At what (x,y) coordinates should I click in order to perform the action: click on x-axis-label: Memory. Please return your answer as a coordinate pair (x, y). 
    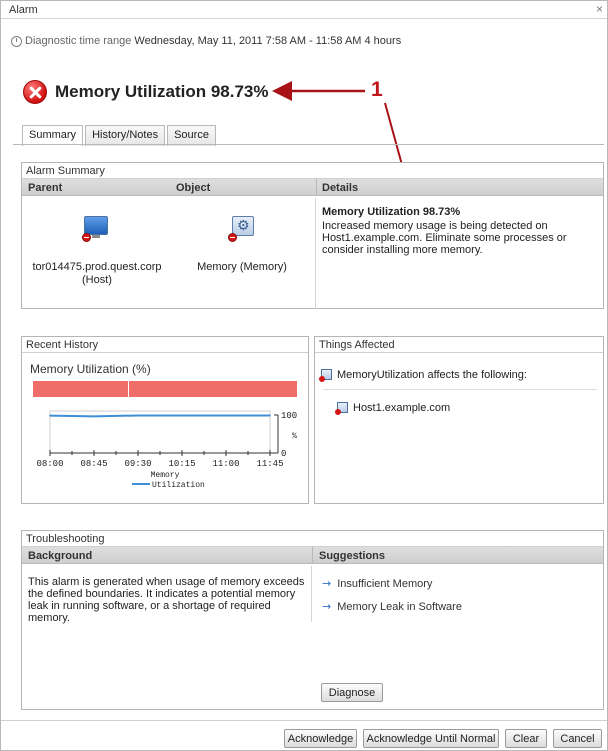
    Looking at the image, I should click on (165, 475).